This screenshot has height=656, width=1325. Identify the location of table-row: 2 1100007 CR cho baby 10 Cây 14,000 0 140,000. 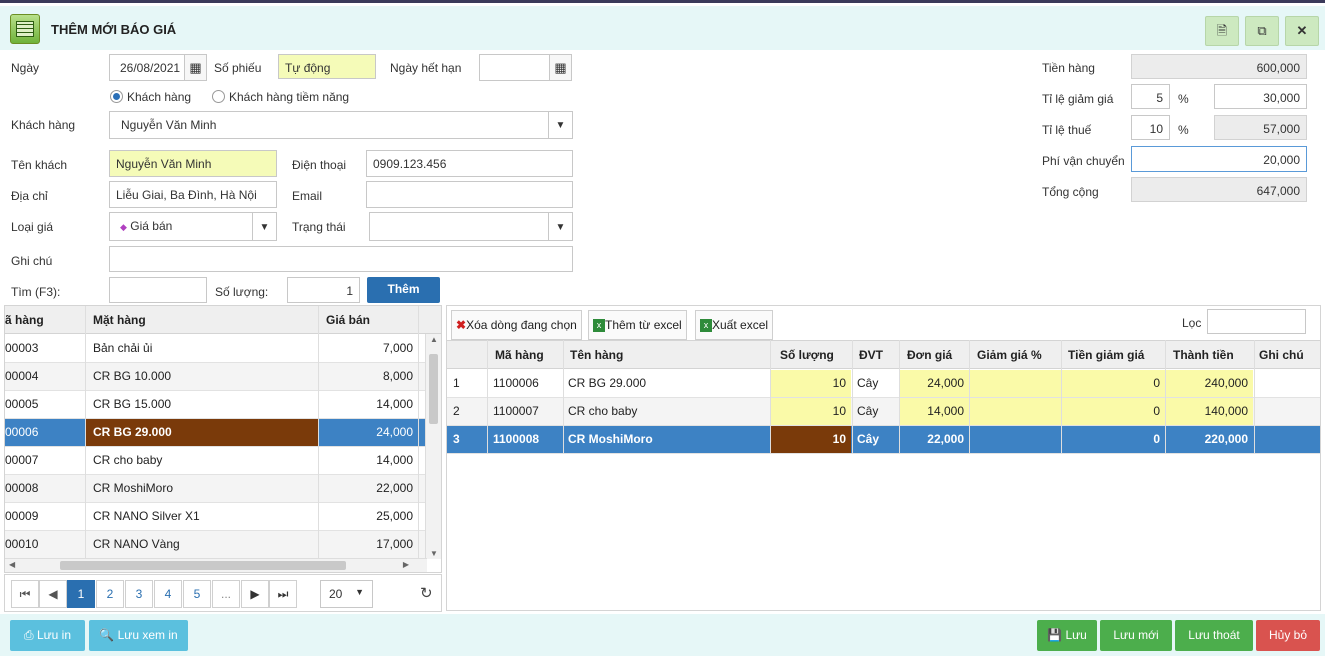
(883, 412).